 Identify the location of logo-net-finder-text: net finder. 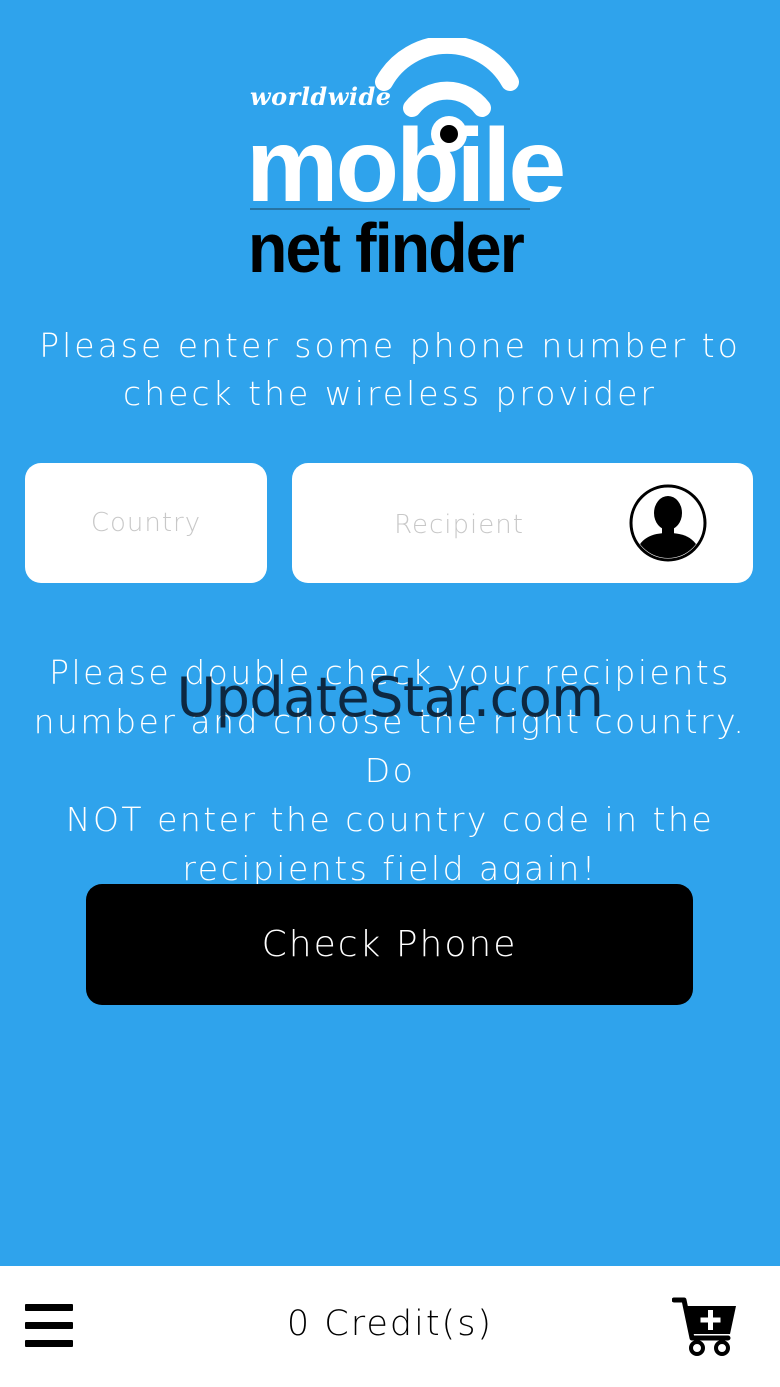
(386, 248).